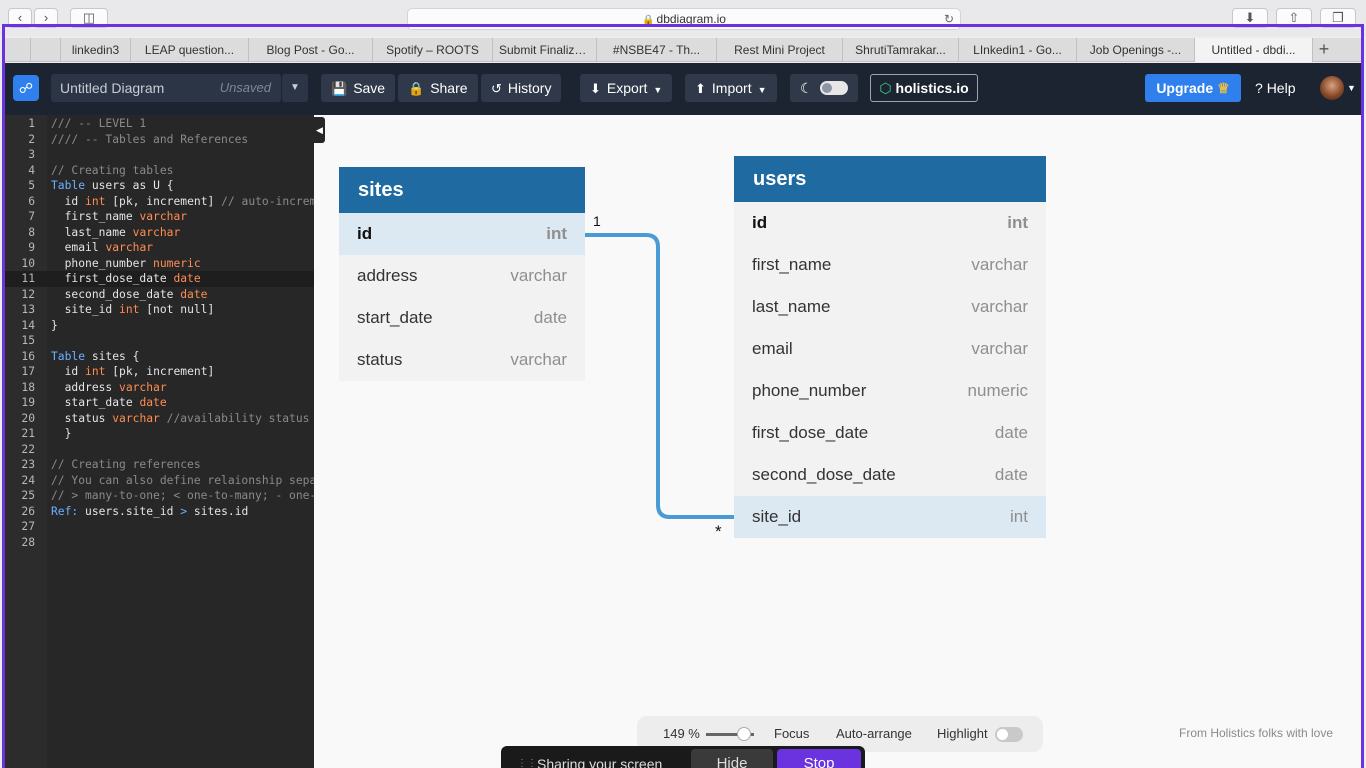 The width and height of the screenshot is (1366, 768). I want to click on share-button: 🔒 Share, so click(438, 88).